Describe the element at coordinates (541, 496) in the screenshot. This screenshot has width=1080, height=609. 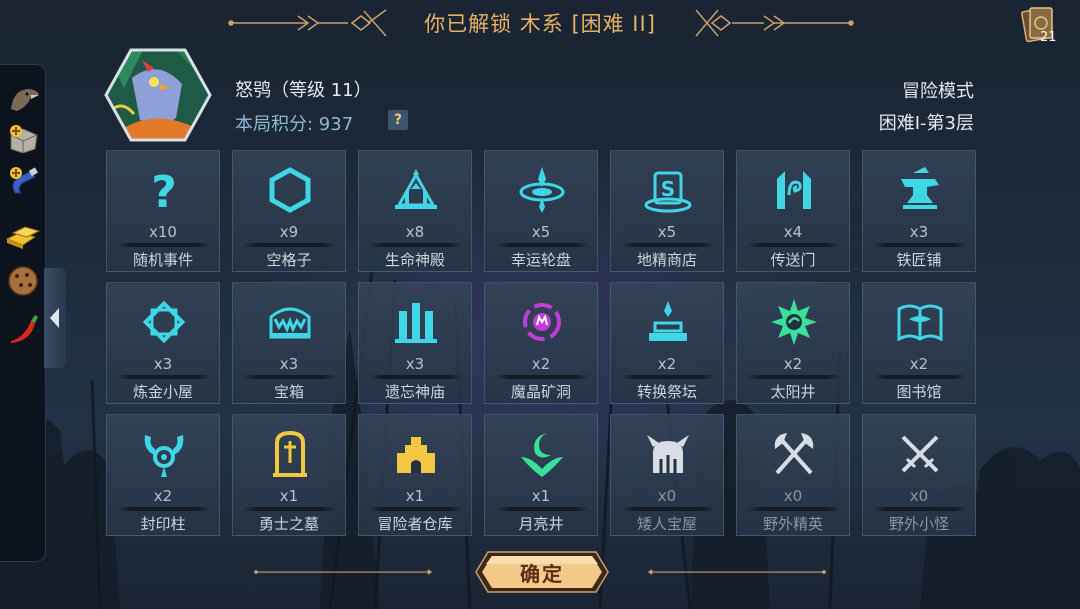
I see `room-count: x1` at that location.